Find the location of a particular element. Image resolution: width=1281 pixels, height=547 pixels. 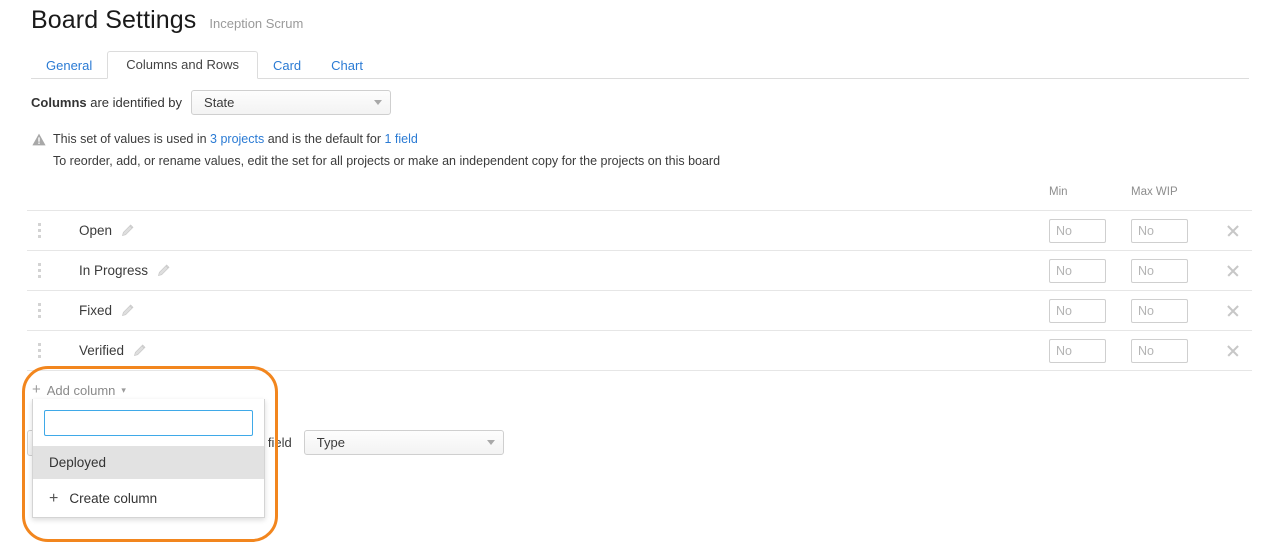

column-name-cell: Verified is located at coordinates (550, 350).